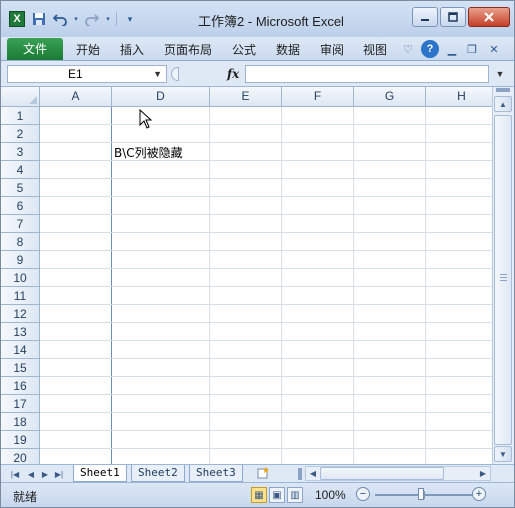 The height and width of the screenshot is (508, 515). Describe the element at coordinates (503, 280) in the screenshot. I see `vertical-scroll-thumb` at that location.